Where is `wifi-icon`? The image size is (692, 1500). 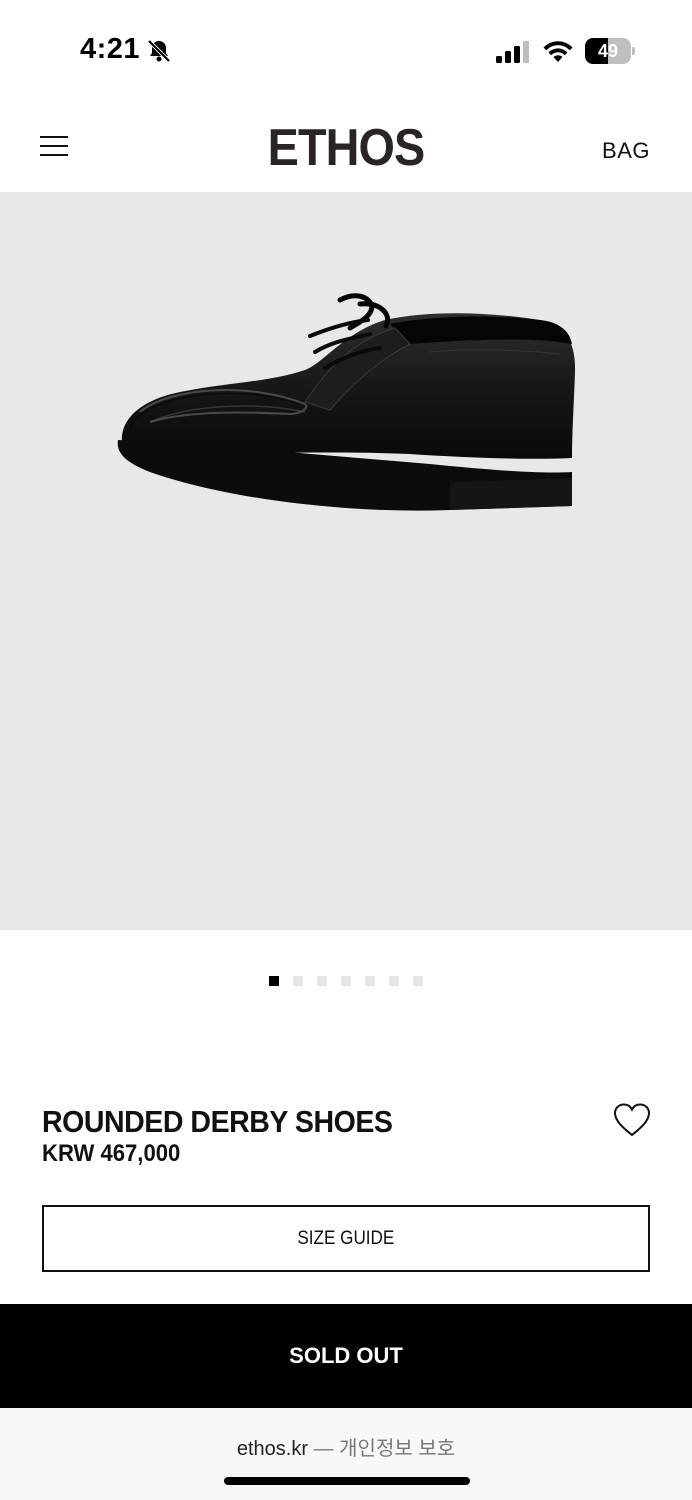
wifi-icon is located at coordinates (558, 51).